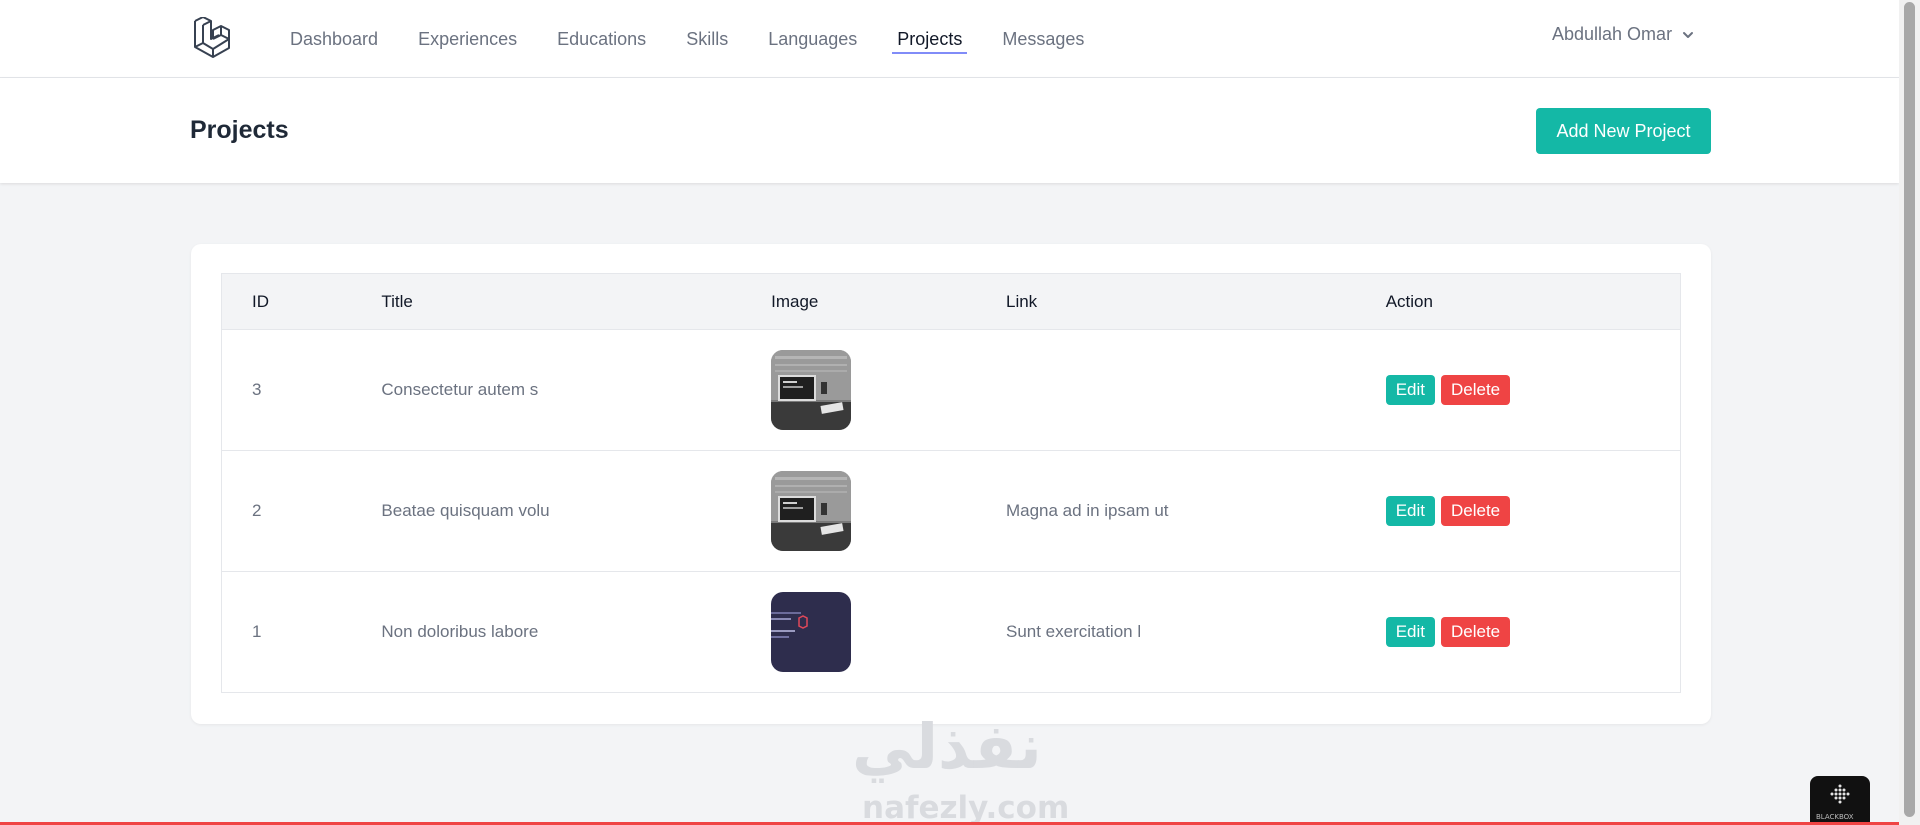 The image size is (1920, 825). What do you see at coordinates (1612, 34) in the screenshot?
I see `user-name: Abdullah Omar` at bounding box center [1612, 34].